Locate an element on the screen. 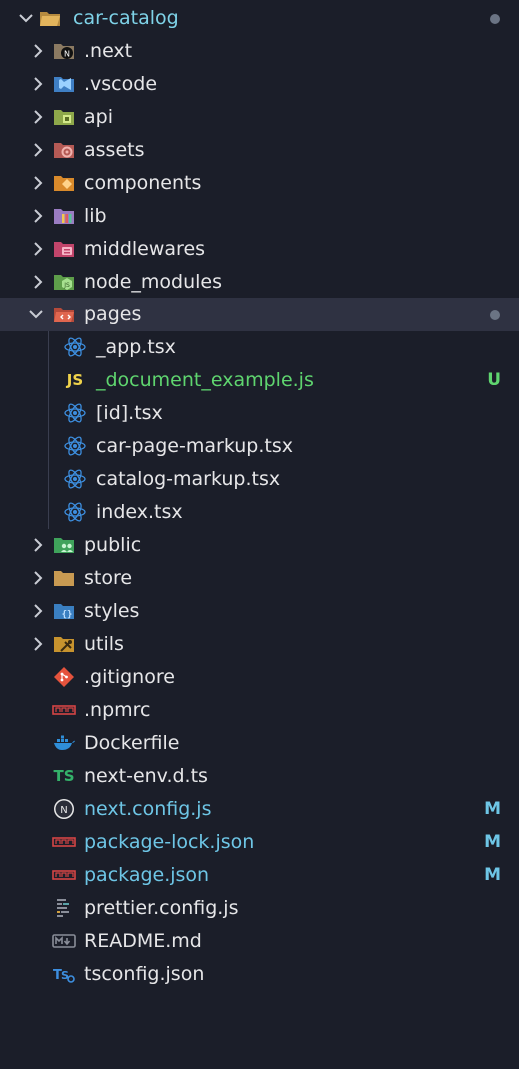 This screenshot has height=1069, width=519. views-folder-open-icon is located at coordinates (64, 314).